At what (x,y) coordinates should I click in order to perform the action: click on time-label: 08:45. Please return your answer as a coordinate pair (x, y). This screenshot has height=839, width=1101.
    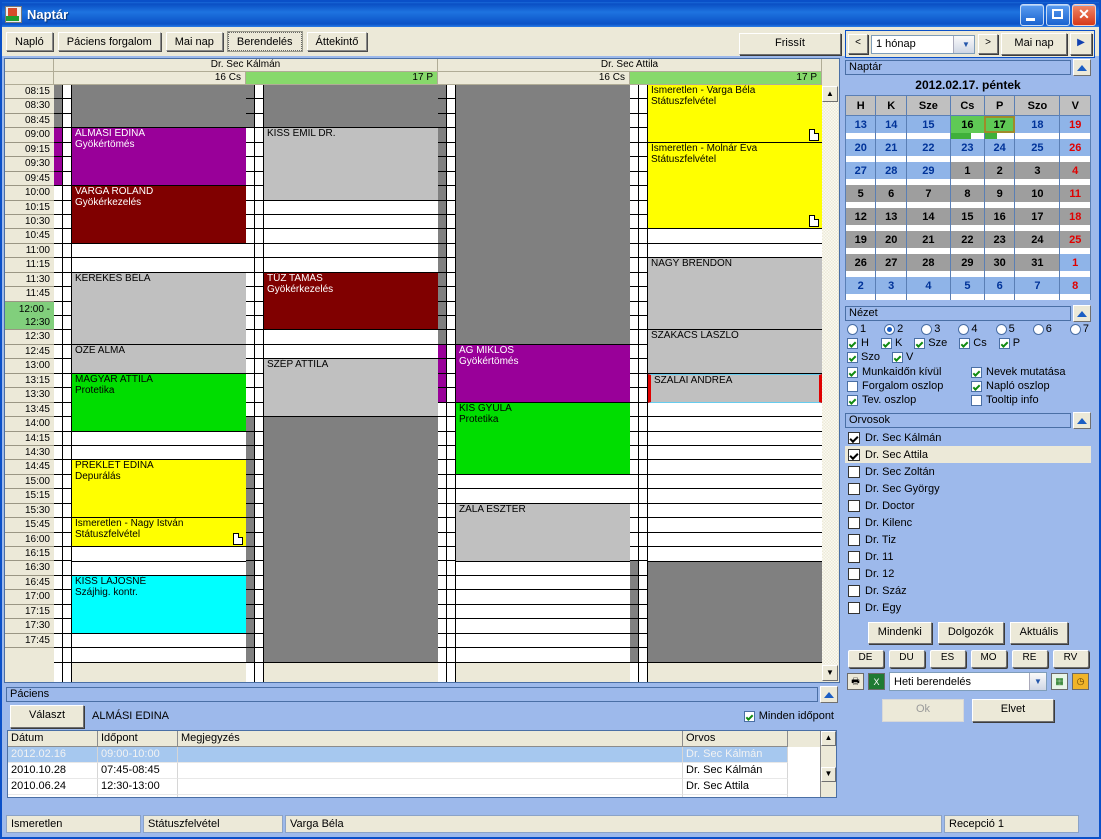
    Looking at the image, I should click on (29, 121).